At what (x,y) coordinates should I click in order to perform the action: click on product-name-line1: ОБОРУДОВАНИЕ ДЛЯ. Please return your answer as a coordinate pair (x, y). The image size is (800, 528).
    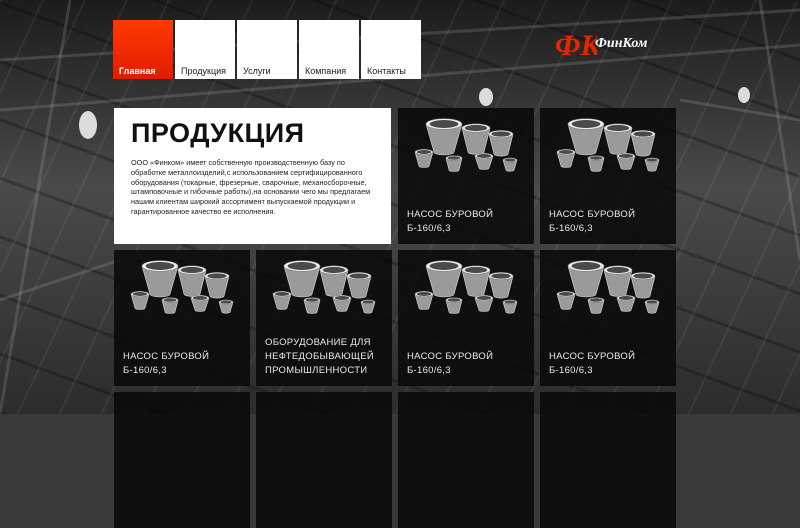
    Looking at the image, I should click on (318, 342).